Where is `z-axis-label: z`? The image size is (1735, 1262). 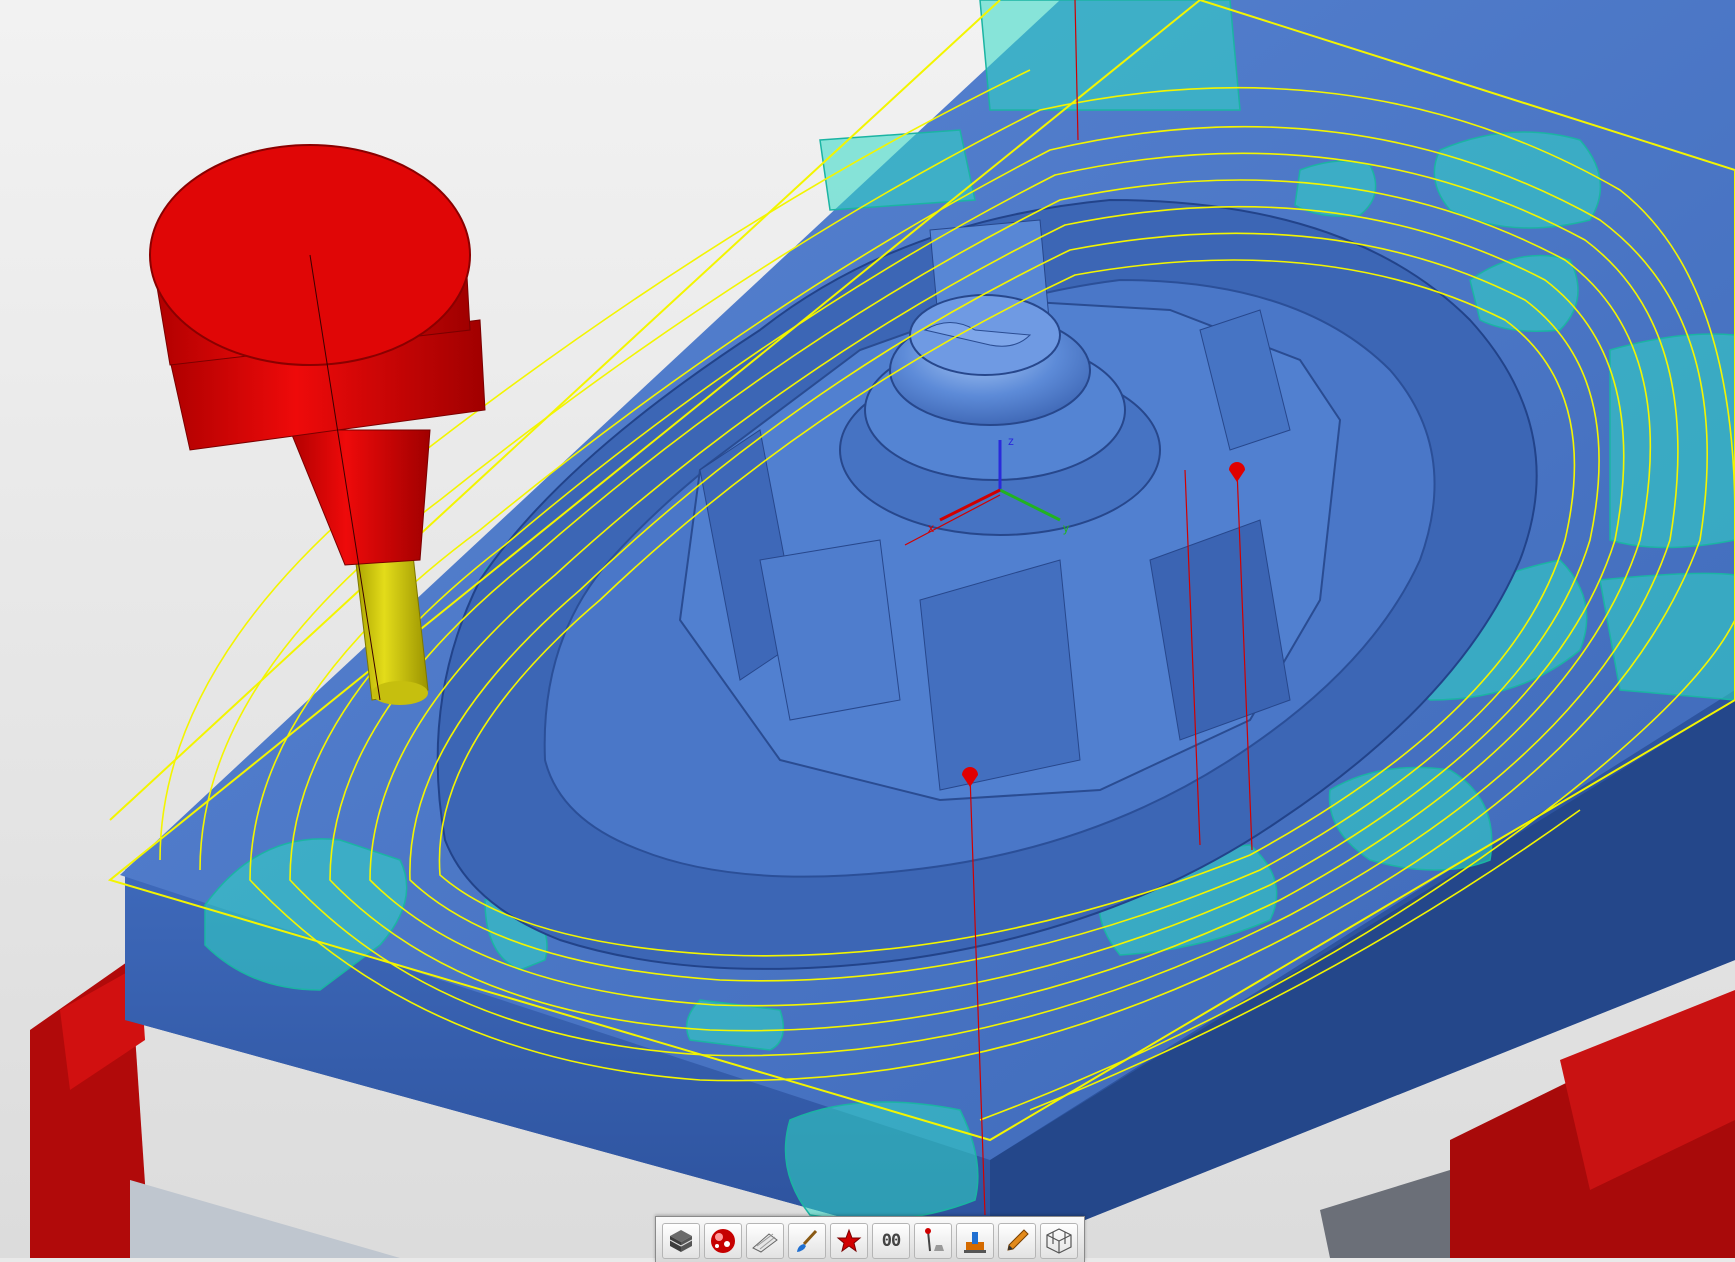
z-axis-label: z is located at coordinates (1011, 441).